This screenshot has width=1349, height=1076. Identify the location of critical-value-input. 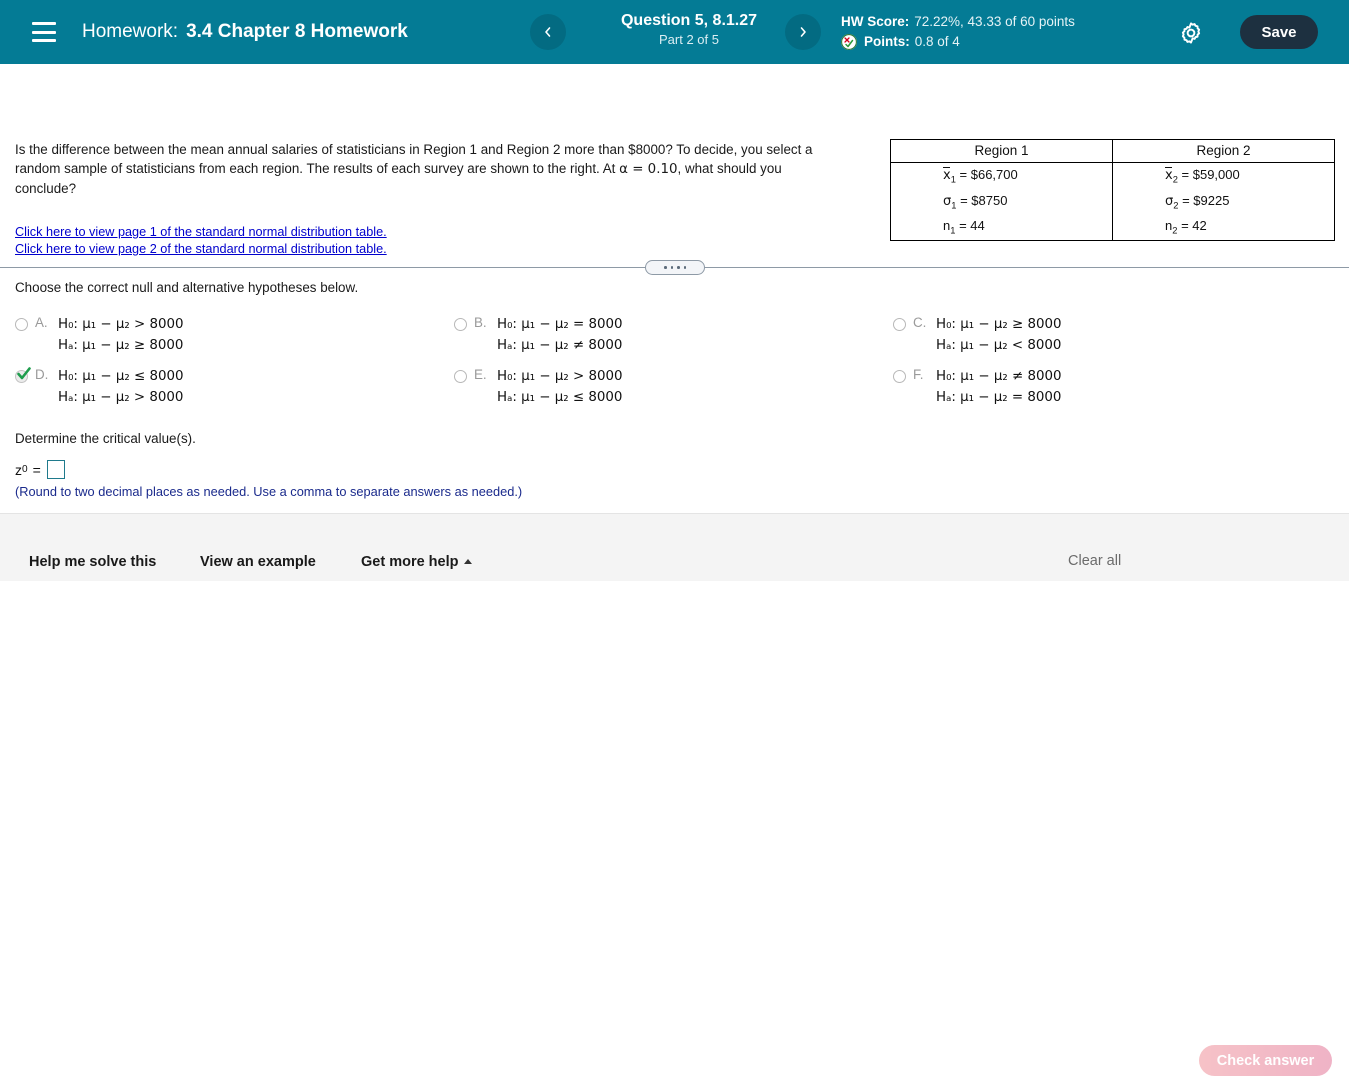
(55, 469).